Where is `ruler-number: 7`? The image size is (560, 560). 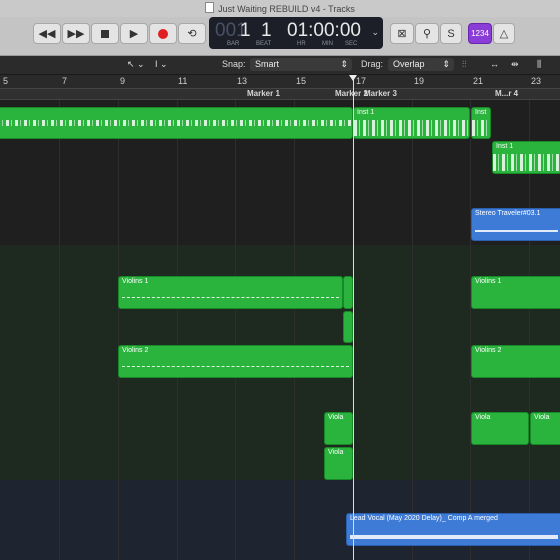
ruler-number: 7 is located at coordinates (65, 81).